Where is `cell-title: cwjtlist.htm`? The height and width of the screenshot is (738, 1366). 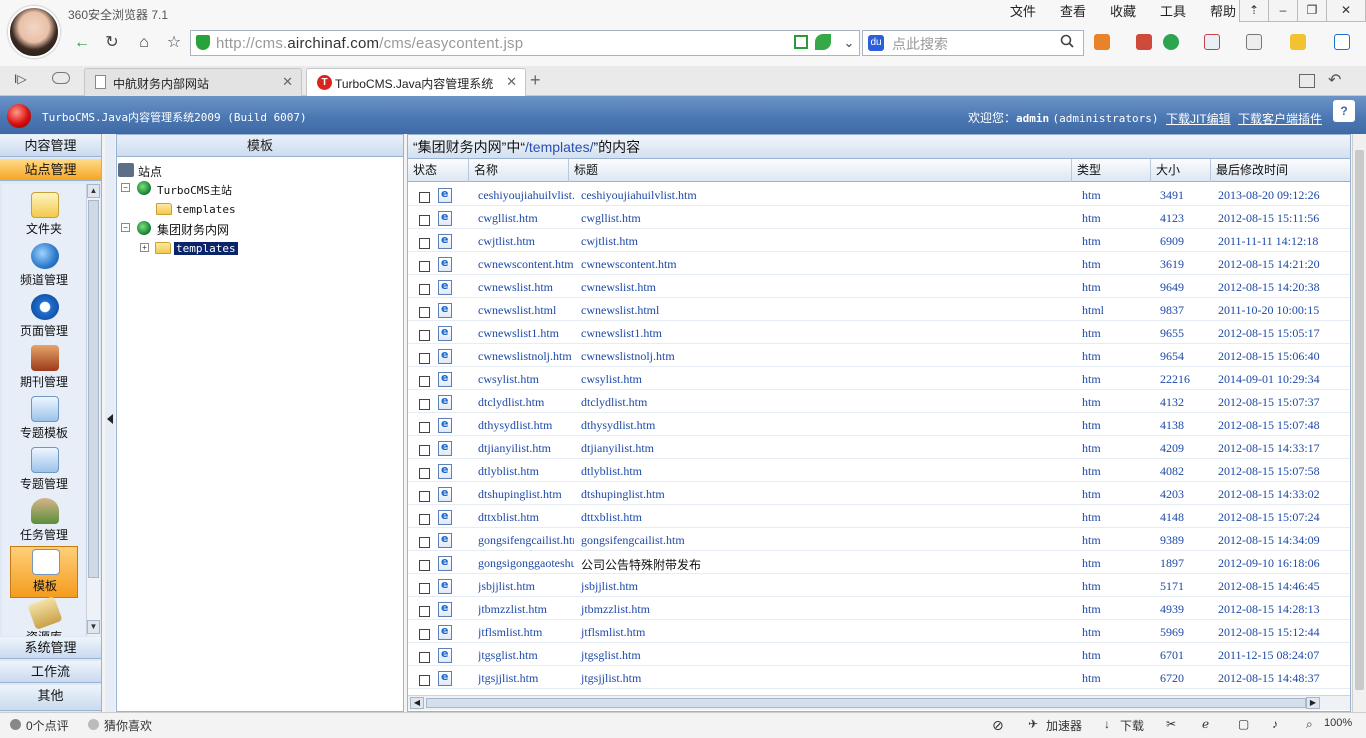
cell-title: cwjtlist.htm is located at coordinates (609, 241).